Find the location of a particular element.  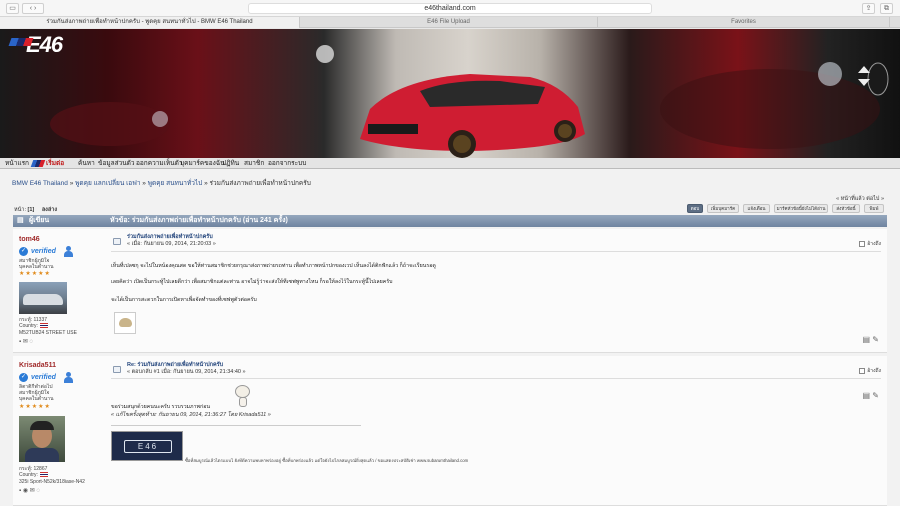

mark-unread-button: มาร์คหัวข้อนี้ยังไม่ได้อ่าน is located at coordinates (801, 208).